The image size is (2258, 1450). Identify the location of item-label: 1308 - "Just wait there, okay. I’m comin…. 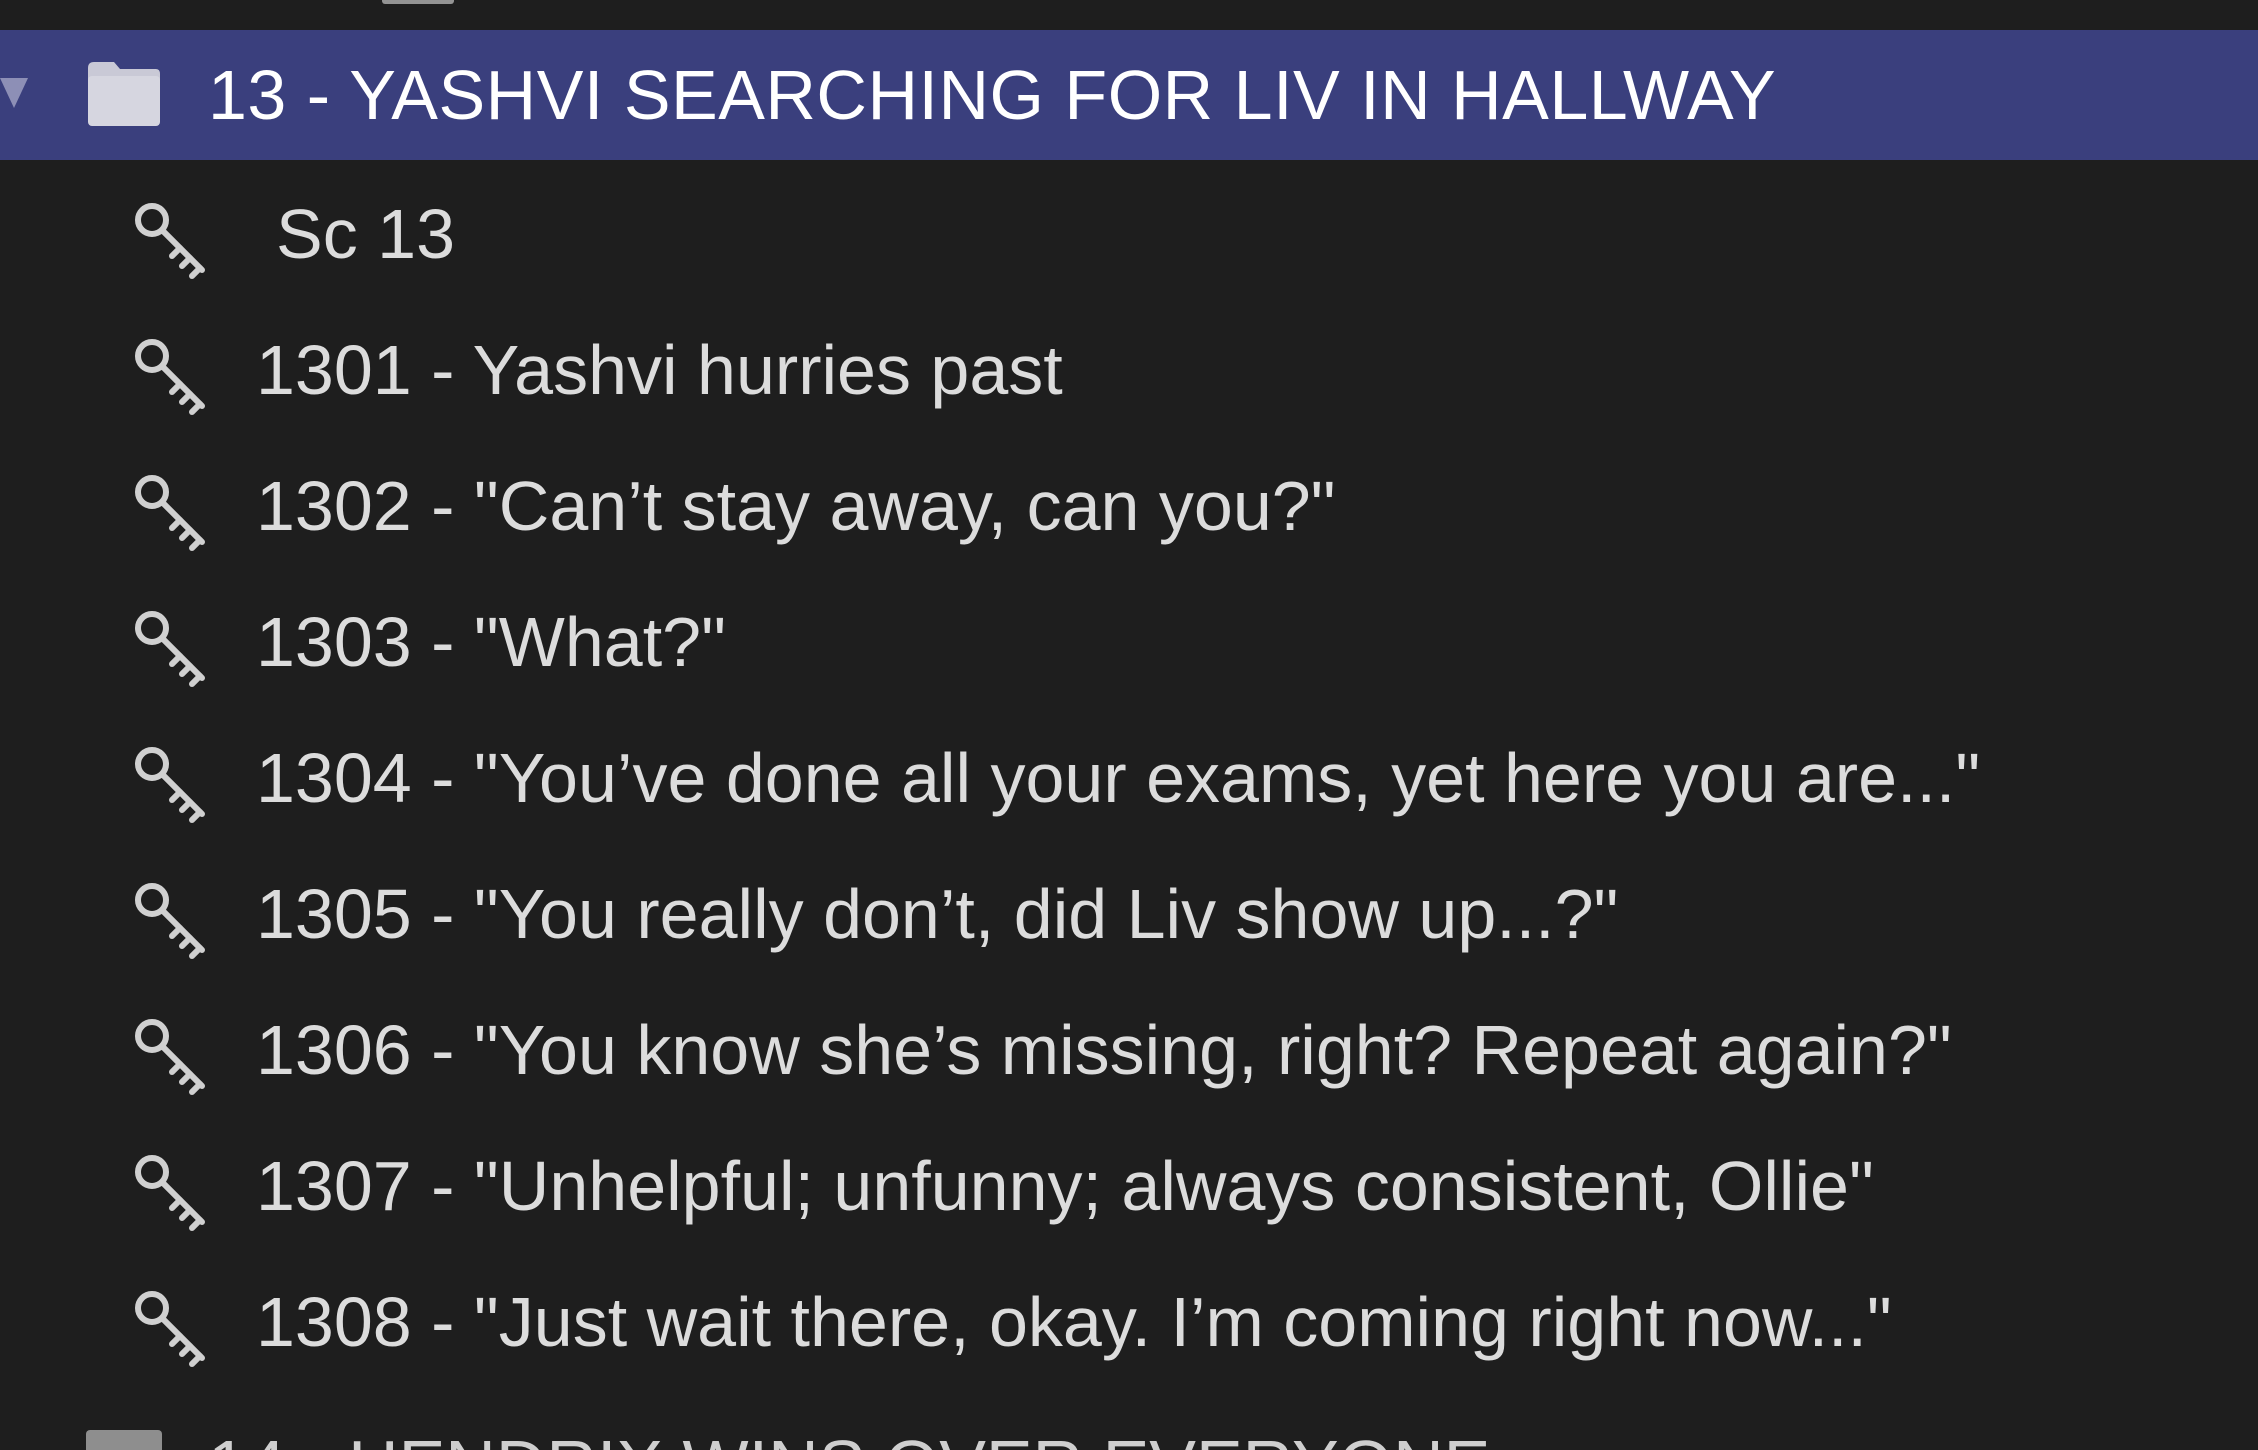
(1074, 1322).